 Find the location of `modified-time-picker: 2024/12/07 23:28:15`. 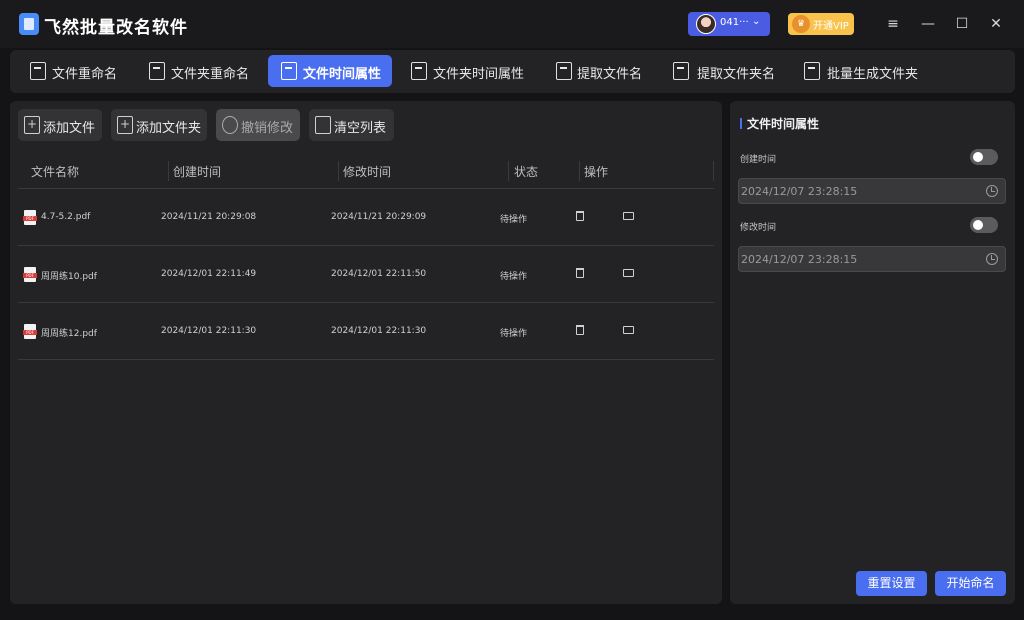

modified-time-picker: 2024/12/07 23:28:15 is located at coordinates (872, 259).